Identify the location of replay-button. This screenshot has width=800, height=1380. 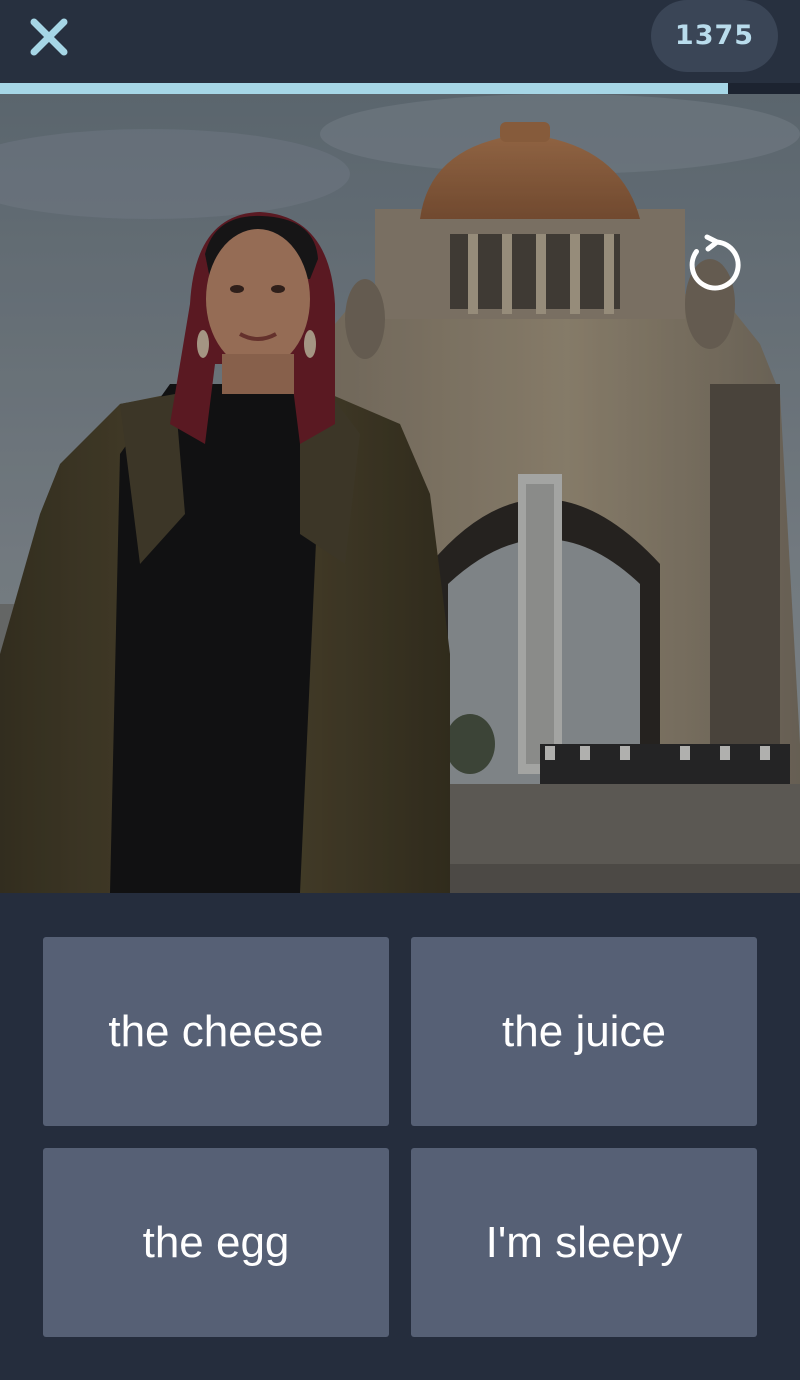
(715, 265).